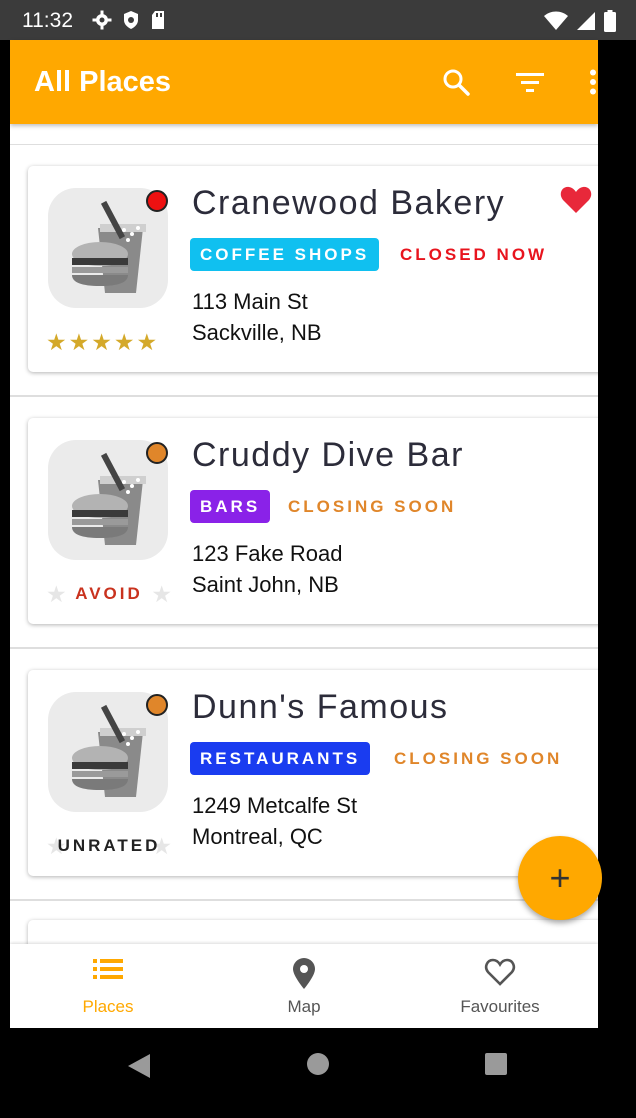  Describe the element at coordinates (108, 1006) in the screenshot. I see `nav-label: Places` at that location.